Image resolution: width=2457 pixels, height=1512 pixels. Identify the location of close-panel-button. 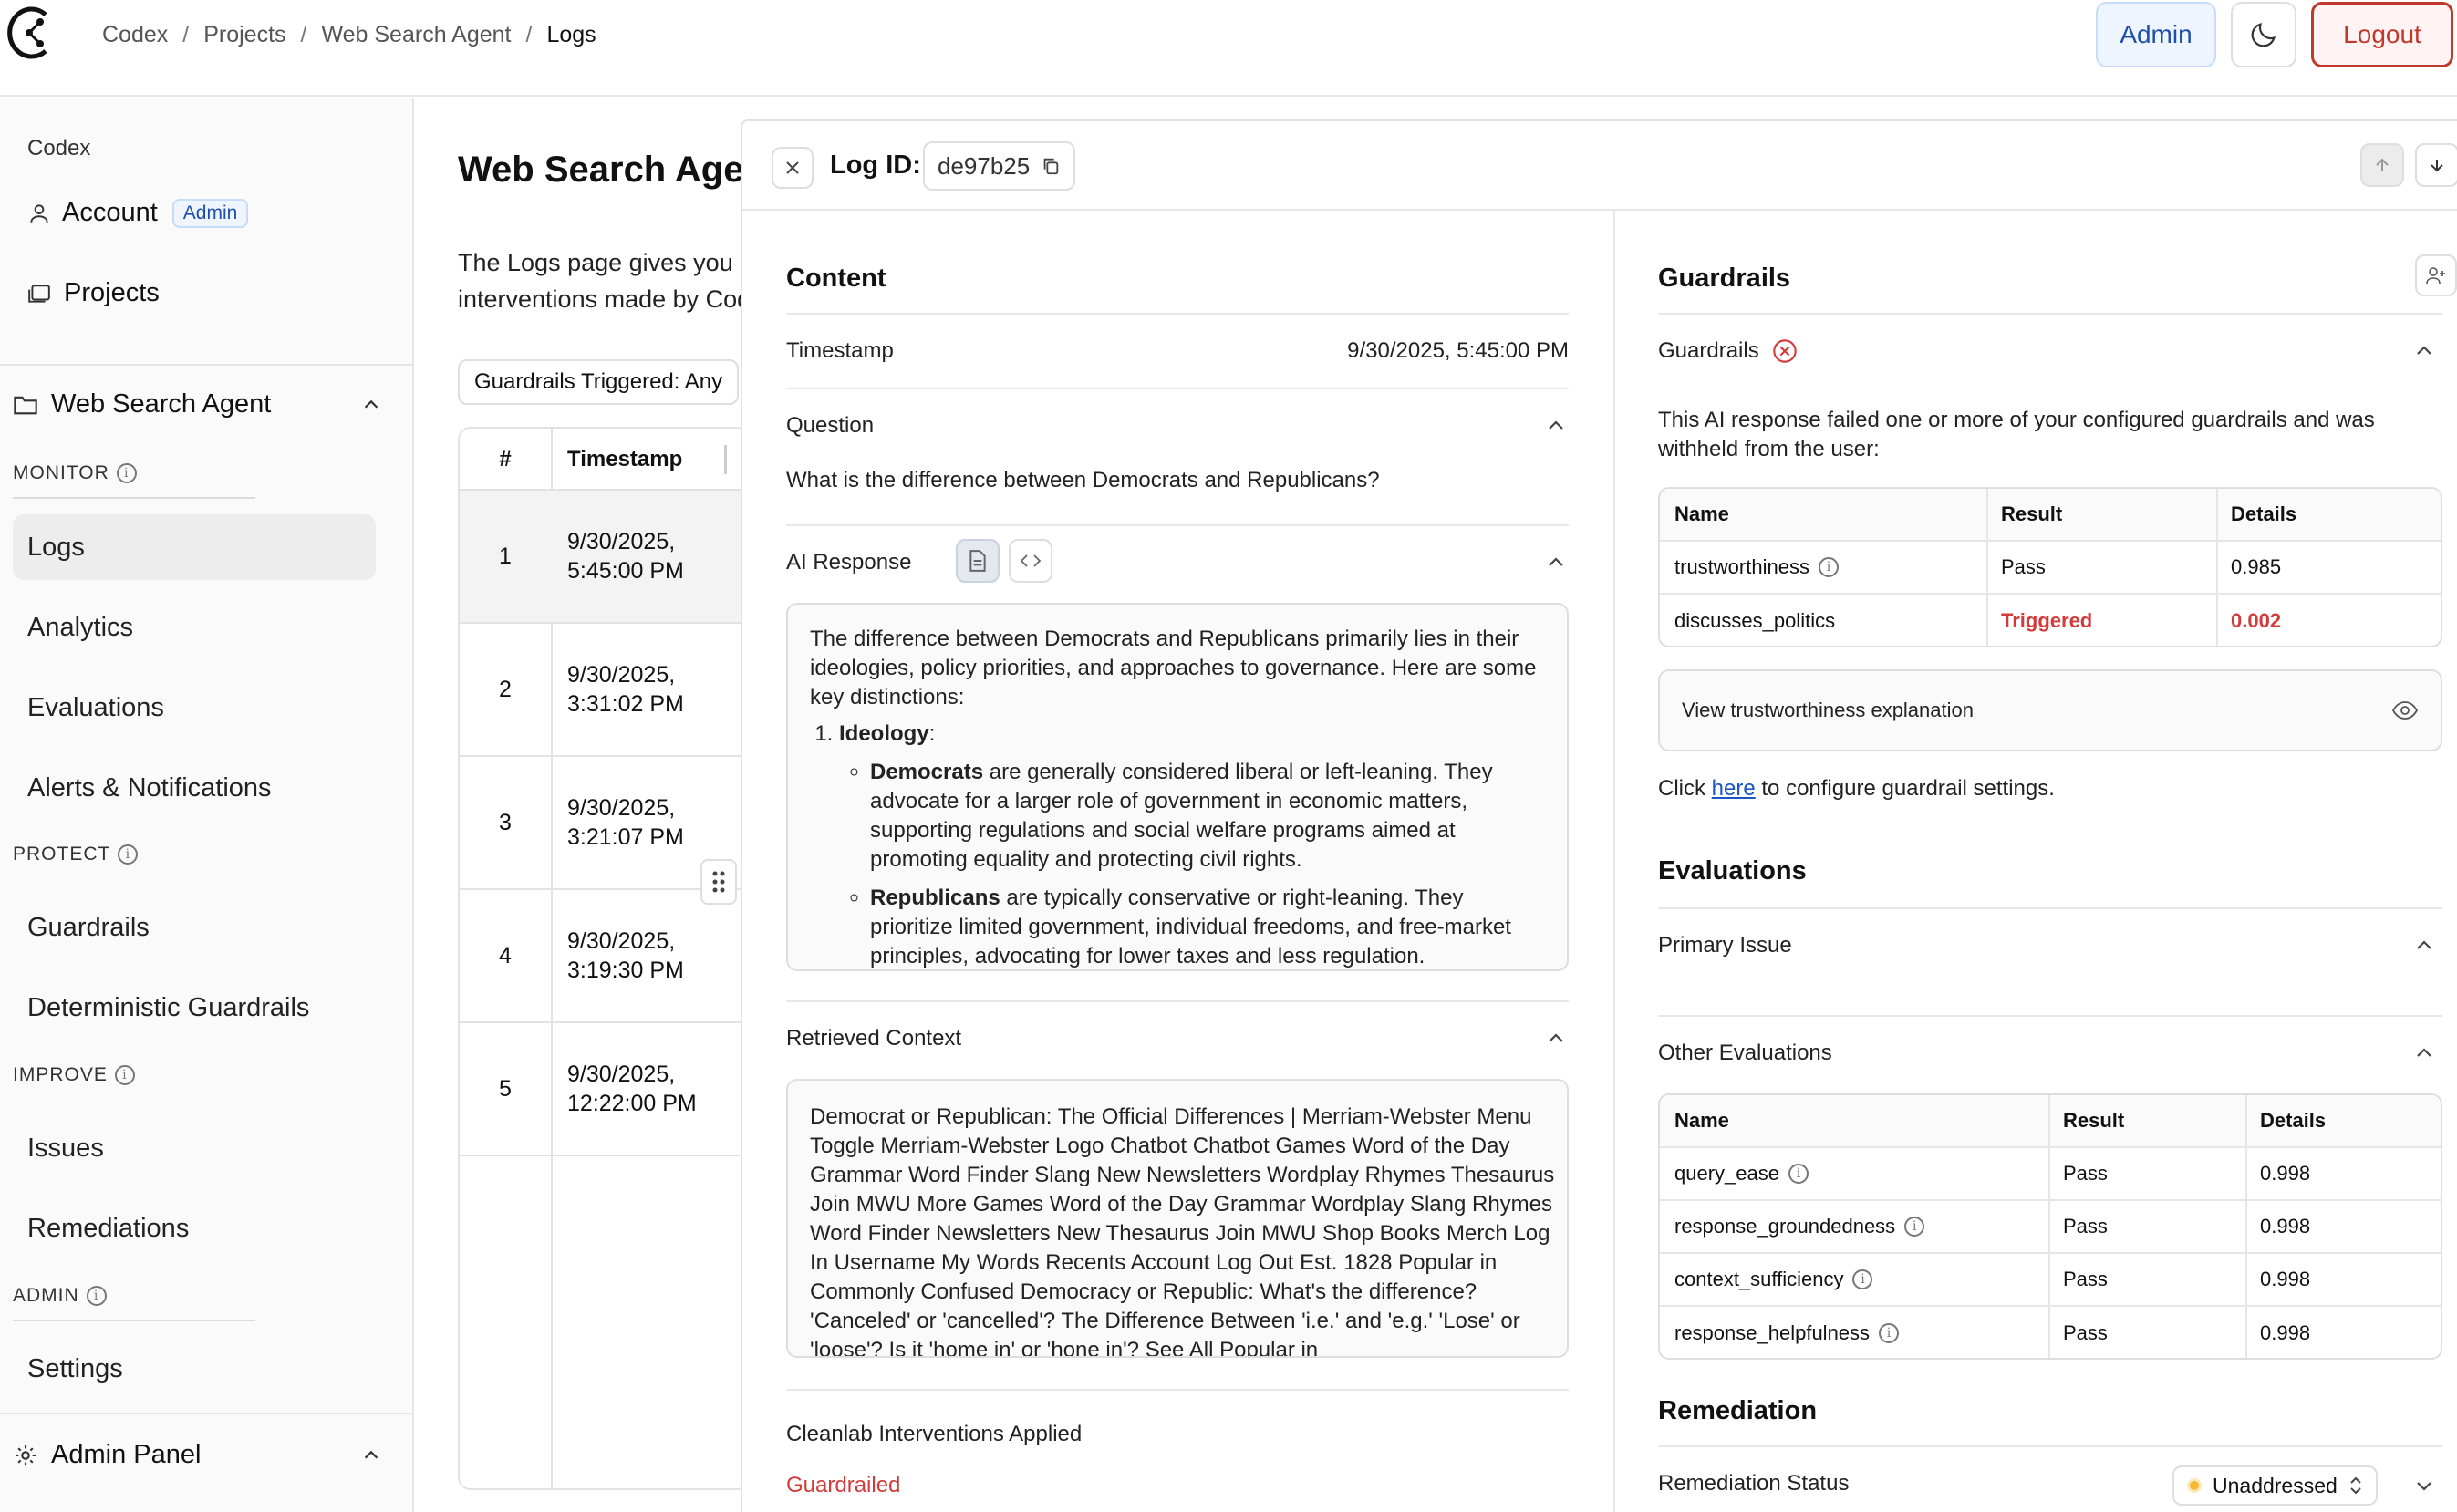
(793, 168).